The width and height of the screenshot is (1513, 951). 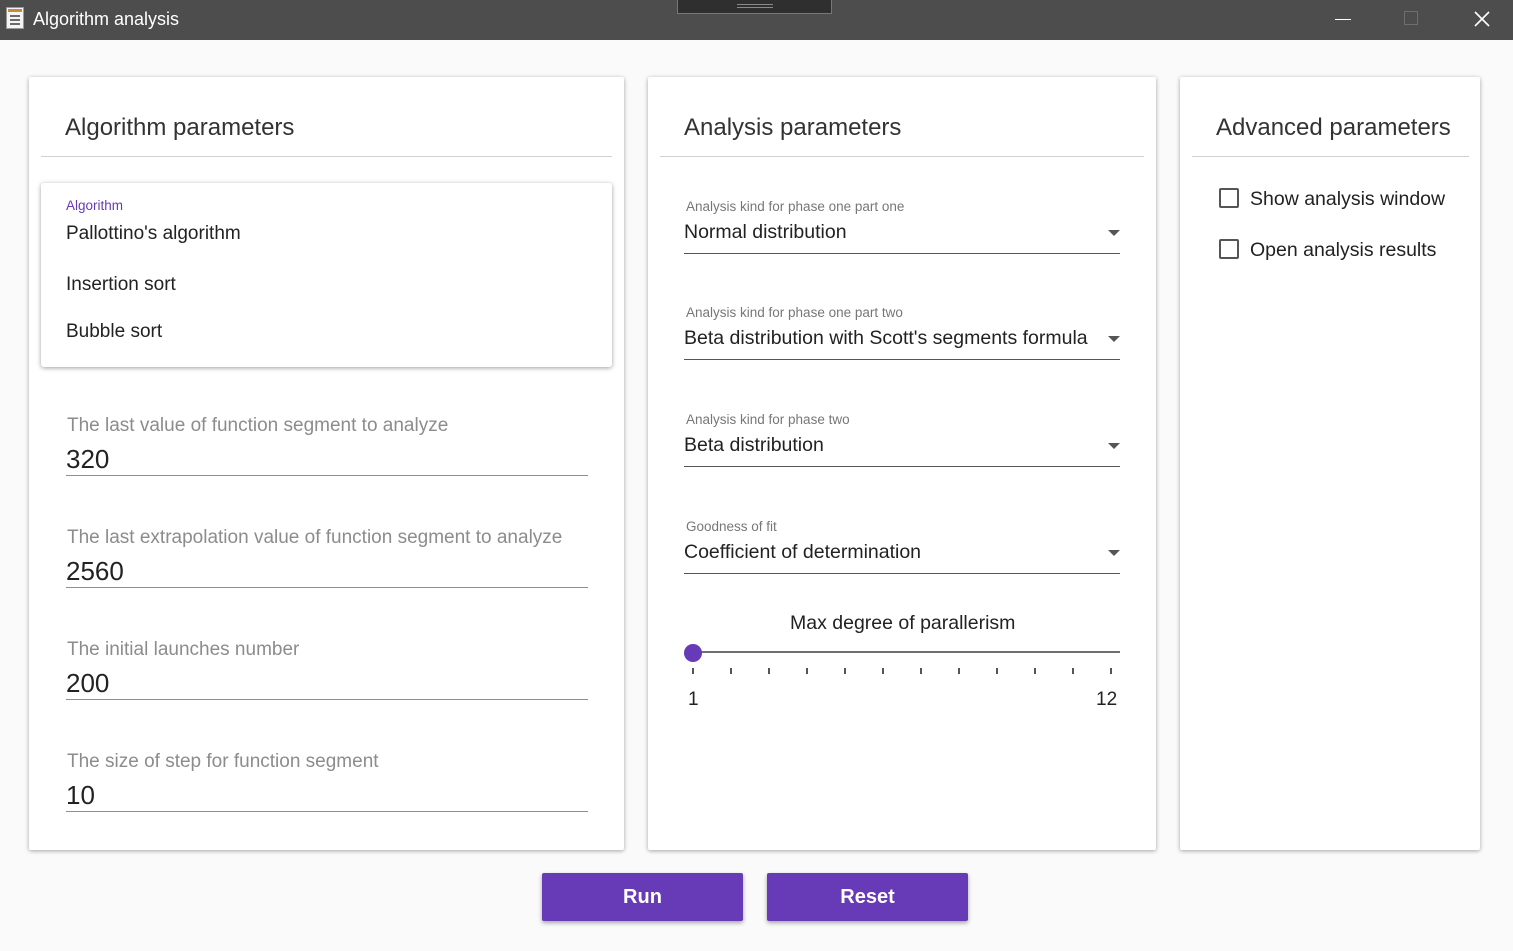 What do you see at coordinates (693, 699) in the screenshot?
I see `slider-min-label: 1` at bounding box center [693, 699].